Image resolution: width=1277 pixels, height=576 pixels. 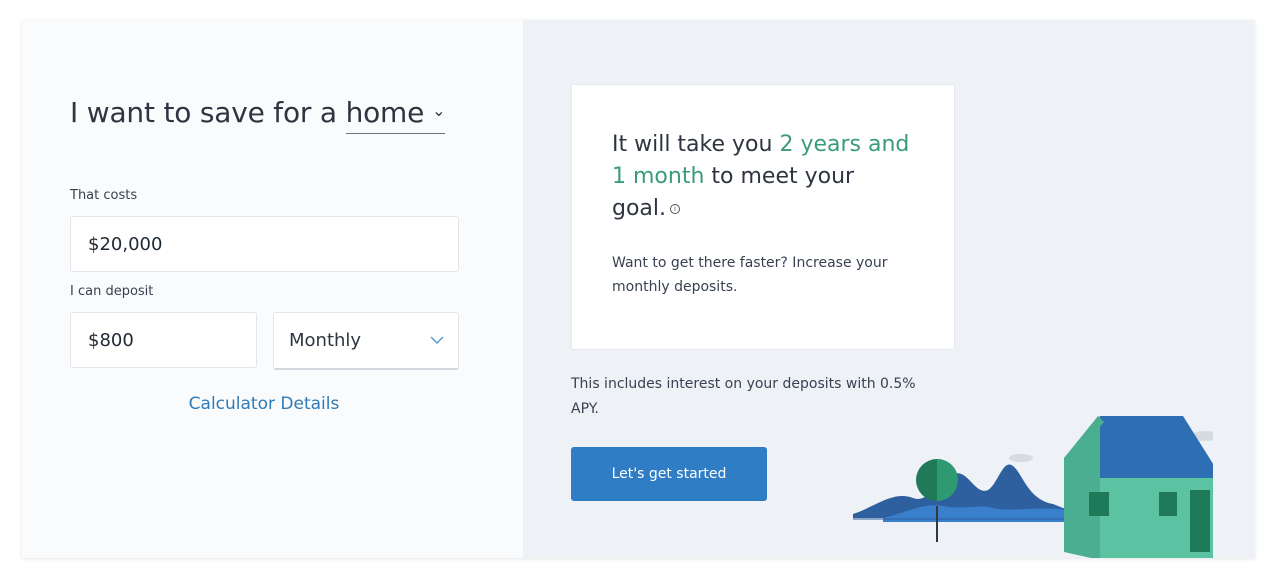 I want to click on goal-select: home ⌄, so click(x=395, y=115).